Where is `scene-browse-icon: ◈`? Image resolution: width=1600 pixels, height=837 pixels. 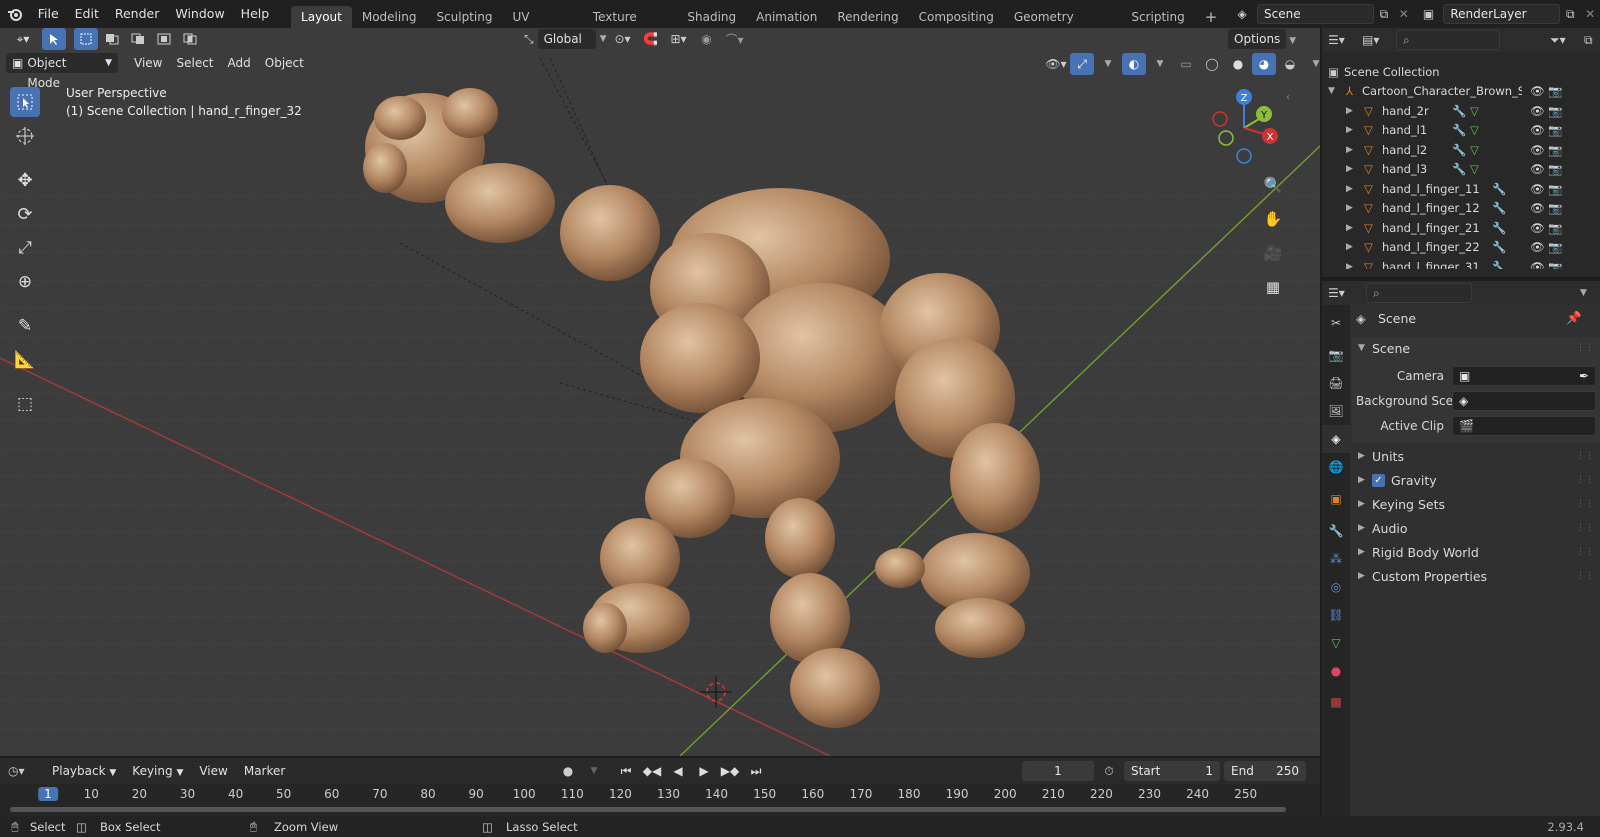
scene-browse-icon: ◈ is located at coordinates (1242, 14).